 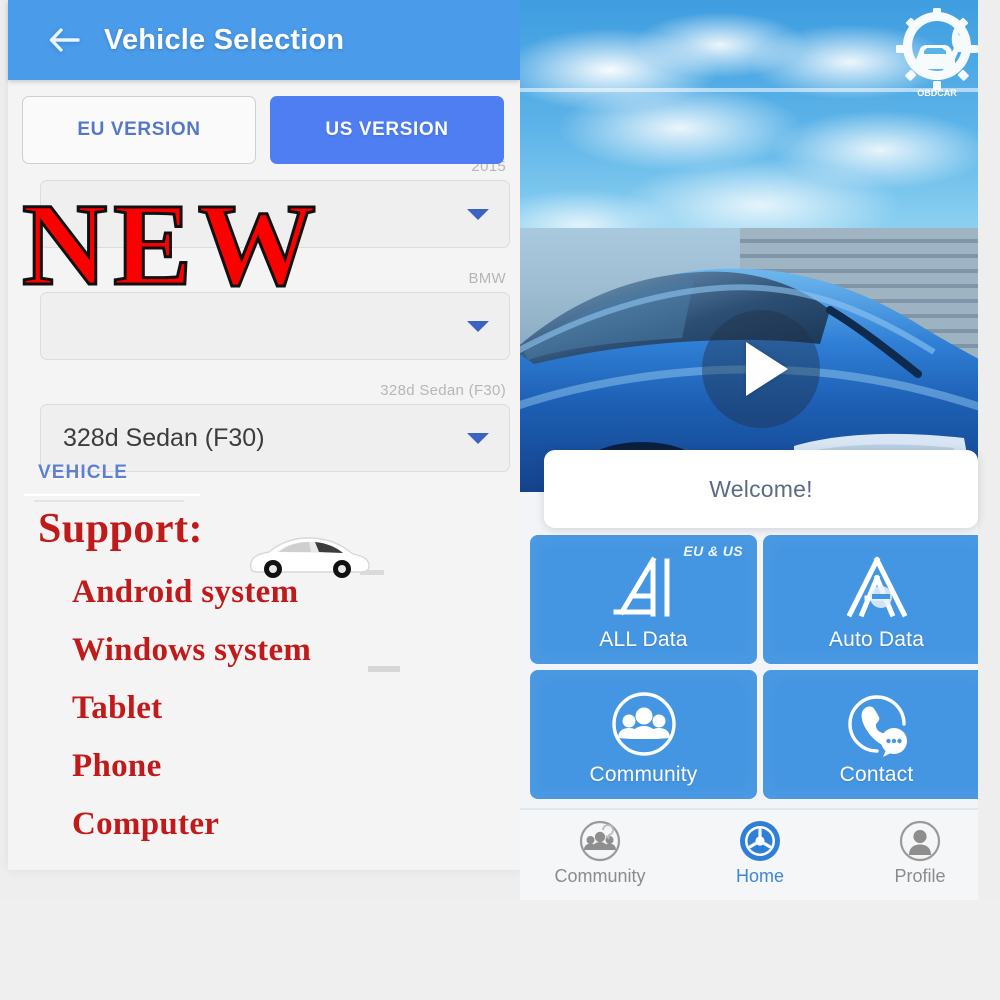 I want to click on tire-wheel-icon, so click(x=760, y=841).